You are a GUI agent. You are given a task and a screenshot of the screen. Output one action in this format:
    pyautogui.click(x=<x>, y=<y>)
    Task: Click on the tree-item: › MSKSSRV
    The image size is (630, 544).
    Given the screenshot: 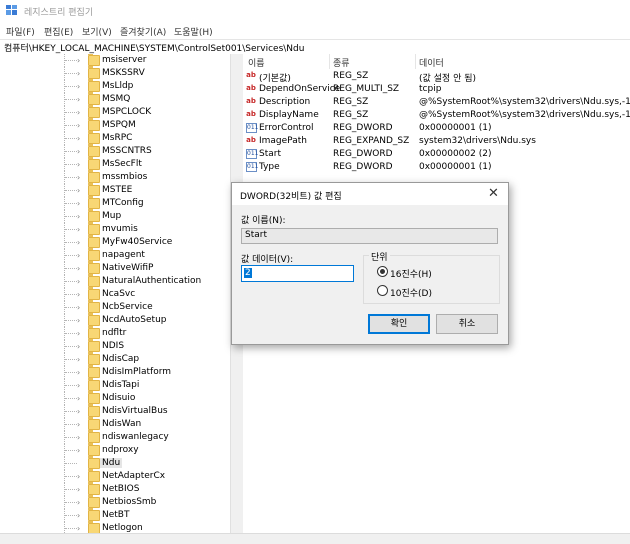 What is the action you would take?
    pyautogui.click(x=115, y=73)
    